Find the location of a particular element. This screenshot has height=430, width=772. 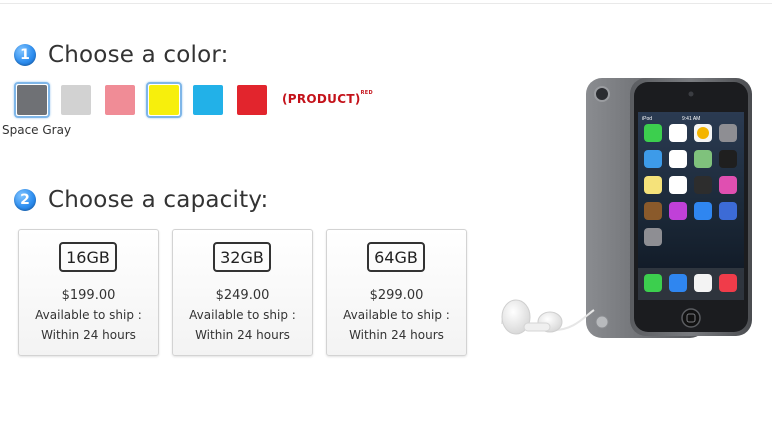

settings-icon is located at coordinates (653, 237).